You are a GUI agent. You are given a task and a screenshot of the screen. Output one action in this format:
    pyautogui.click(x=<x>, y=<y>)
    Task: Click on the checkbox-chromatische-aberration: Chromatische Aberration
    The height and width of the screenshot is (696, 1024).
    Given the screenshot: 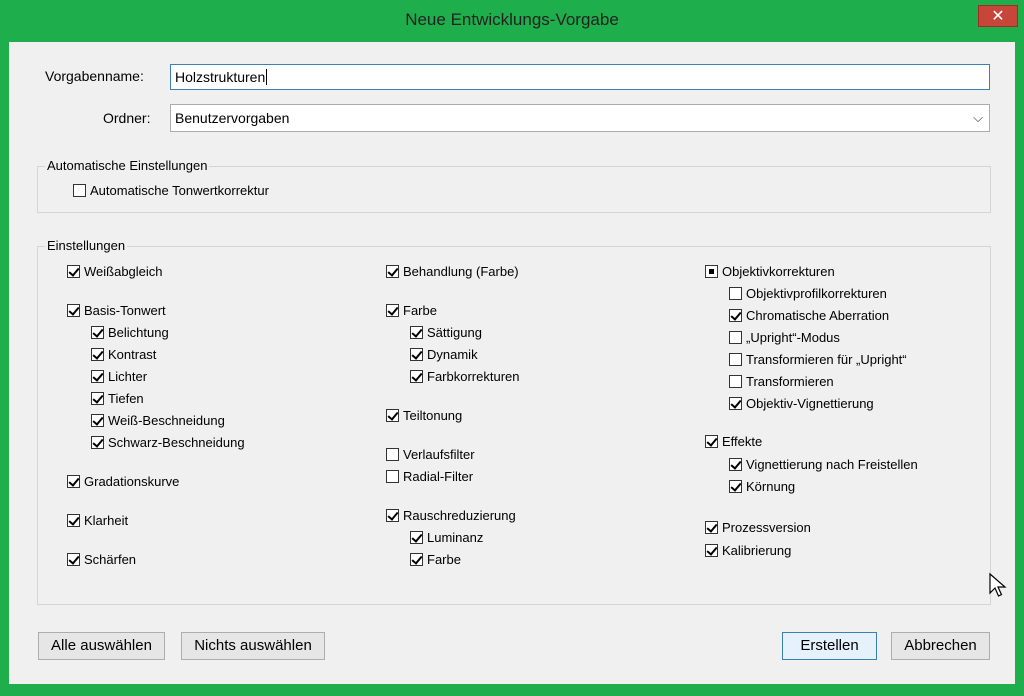 What is the action you would take?
    pyautogui.click(x=809, y=315)
    